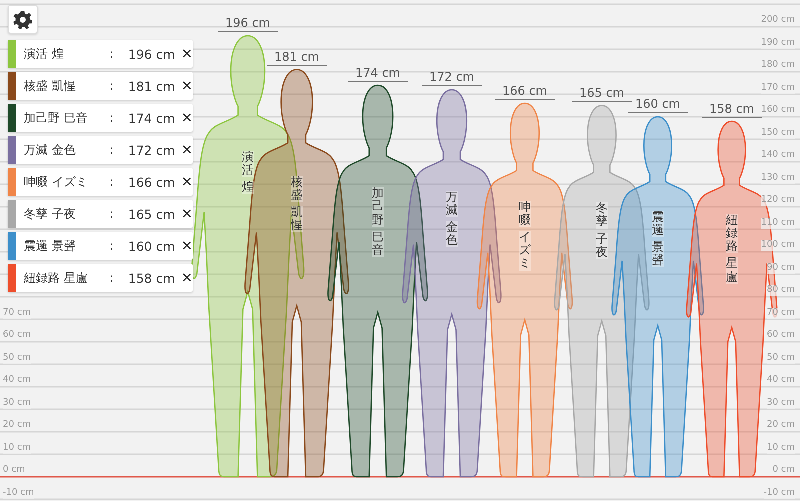 This screenshot has height=501, width=800. Describe the element at coordinates (50, 246) in the screenshot. I see `person-name: 震邏 景聲` at that location.